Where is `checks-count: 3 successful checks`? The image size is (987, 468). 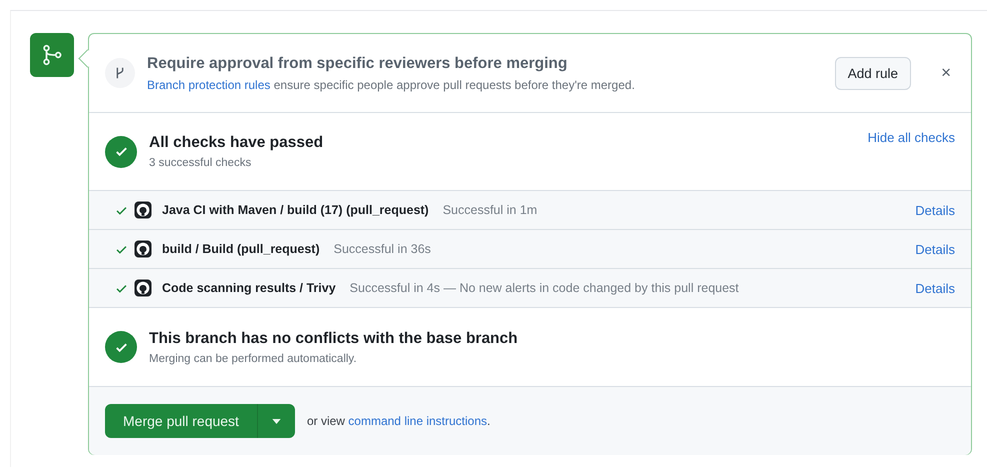
checks-count: 3 successful checks is located at coordinates (200, 163).